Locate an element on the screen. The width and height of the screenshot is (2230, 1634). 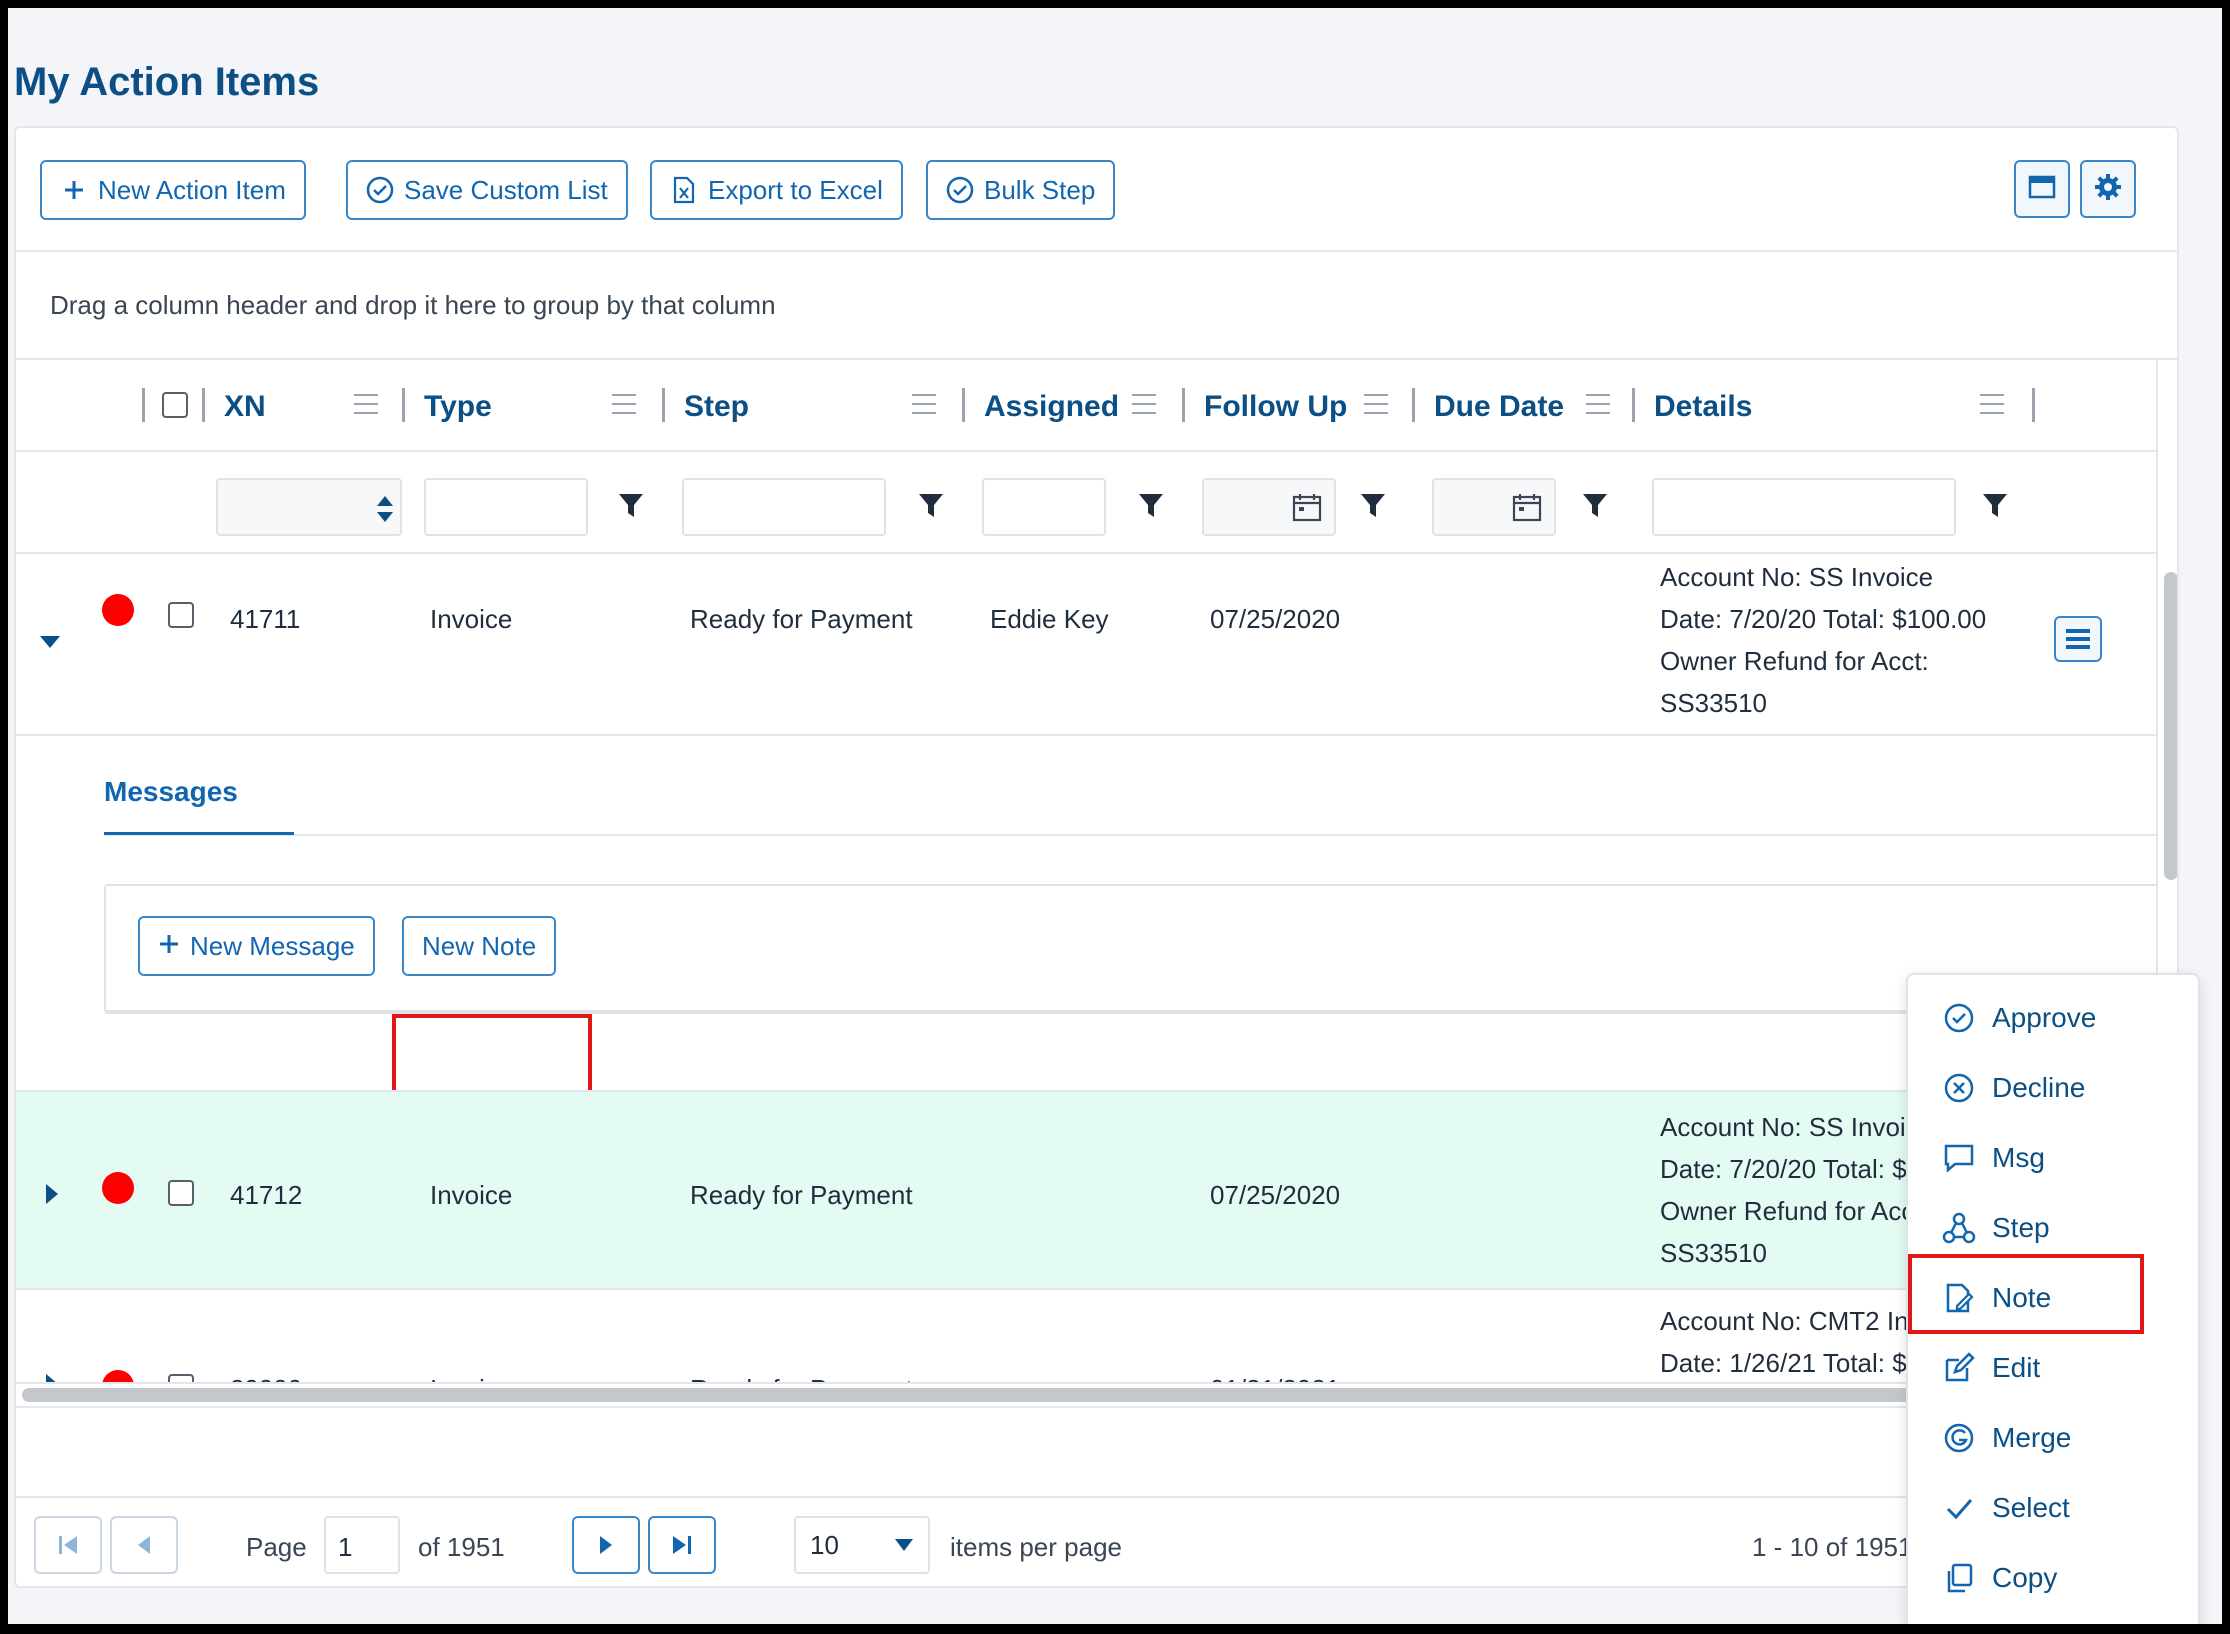
next-page-icon is located at coordinates (606, 1545).